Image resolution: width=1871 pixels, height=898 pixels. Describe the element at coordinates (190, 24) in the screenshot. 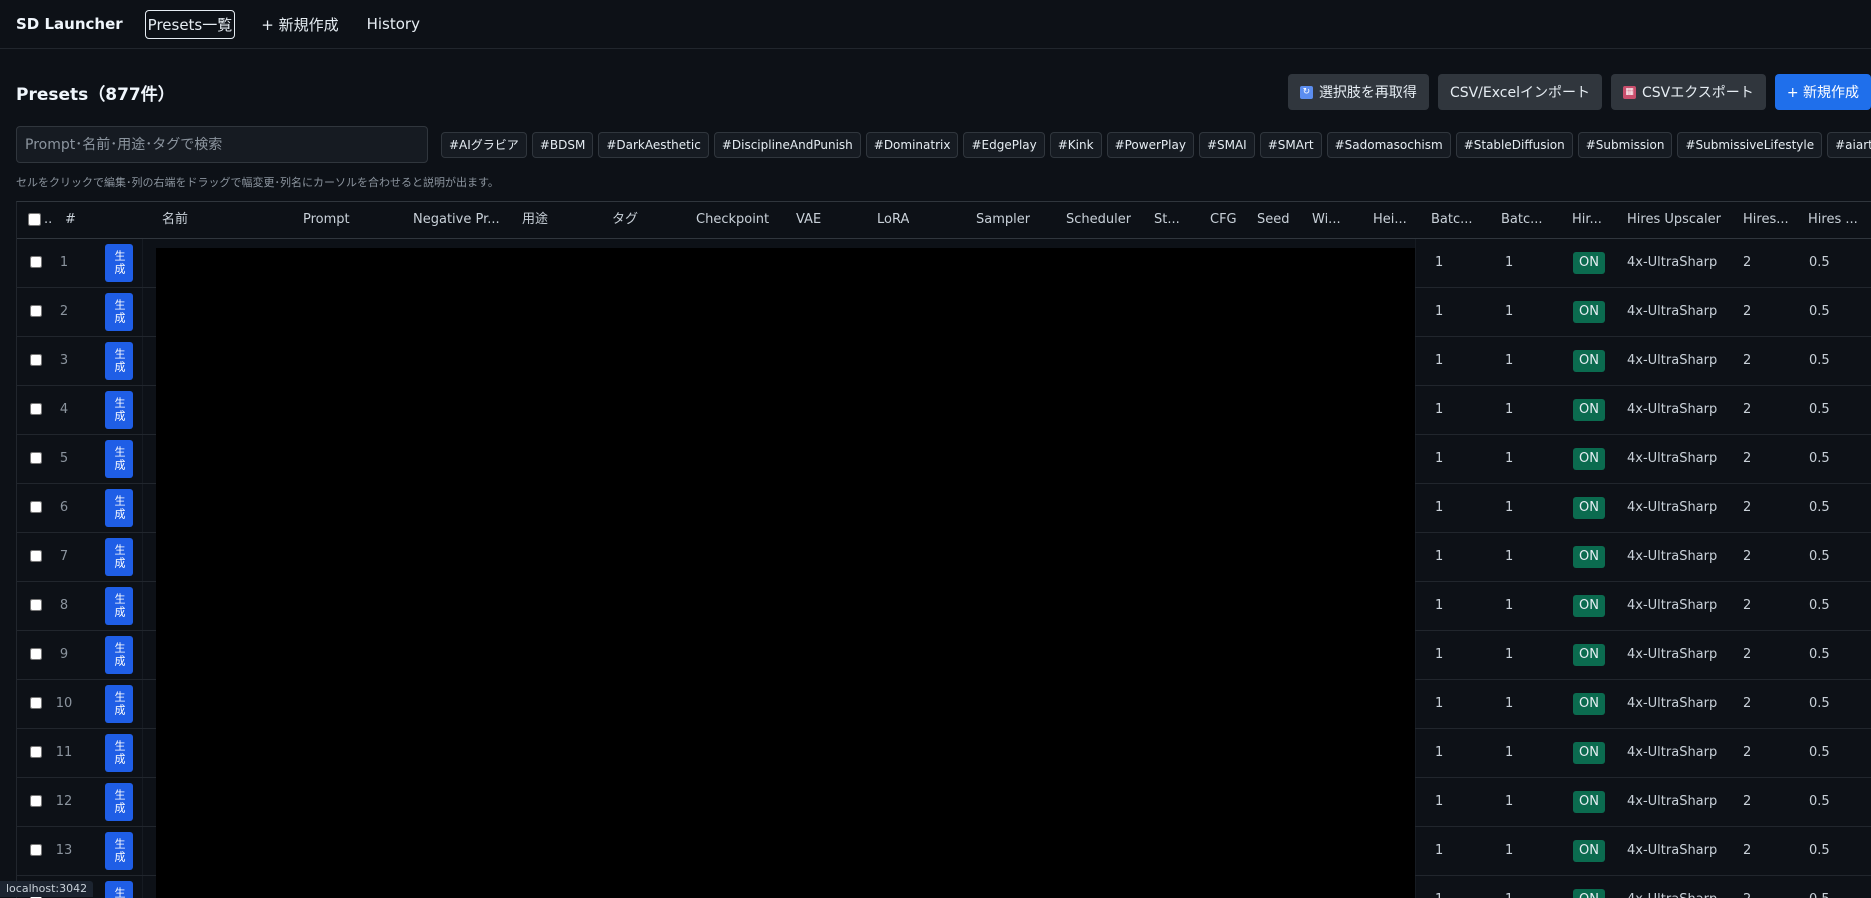

I see `nav-presets-list: Presets一覧` at that location.